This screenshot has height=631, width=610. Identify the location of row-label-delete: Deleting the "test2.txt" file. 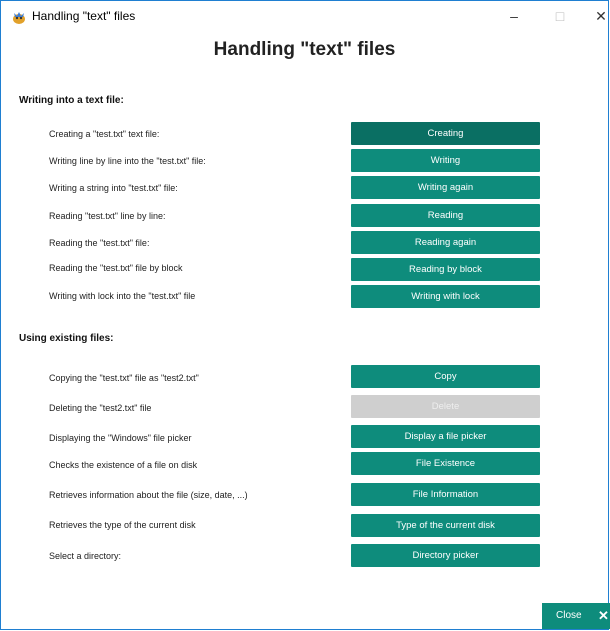
(100, 408).